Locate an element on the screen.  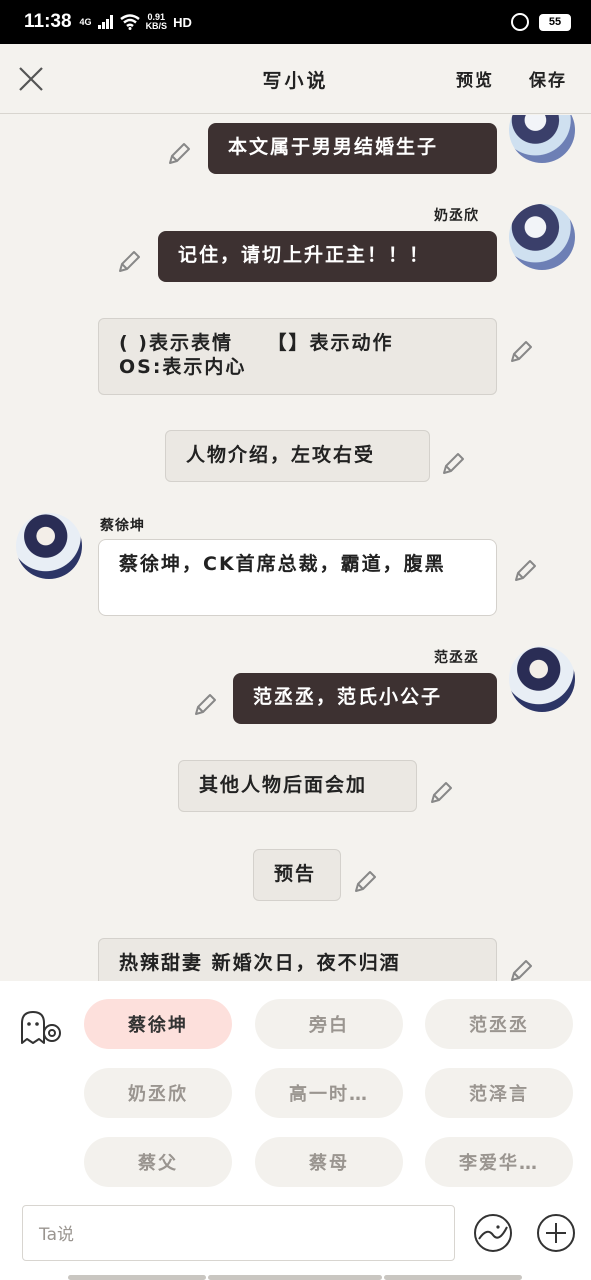
status-icons: 4G 0.91 KB/S HD is located at coordinates (136, 22).